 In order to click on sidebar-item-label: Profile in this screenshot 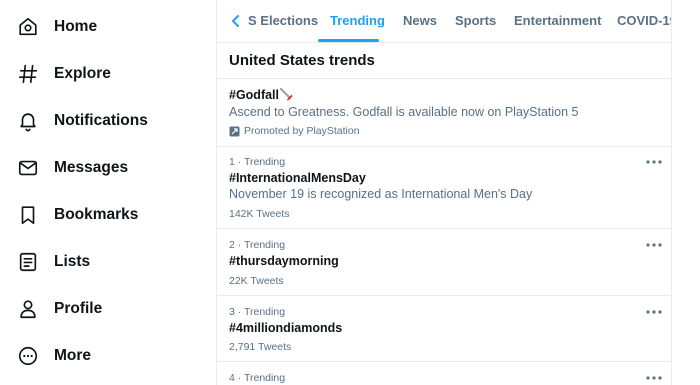, I will do `click(78, 308)`.